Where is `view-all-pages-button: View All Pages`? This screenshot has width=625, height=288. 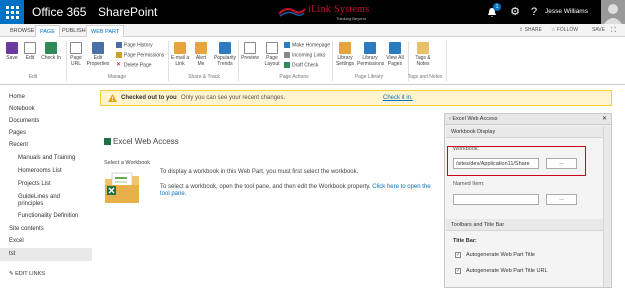
view-all-pages-button: View All Pages is located at coordinates (395, 54).